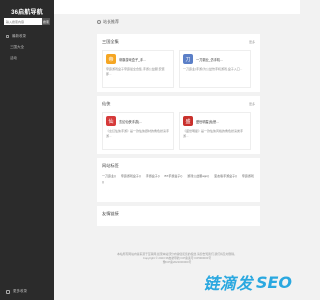  Describe the element at coordinates (178, 42) in the screenshot. I see `section-header: 三国全集 更多` at that location.